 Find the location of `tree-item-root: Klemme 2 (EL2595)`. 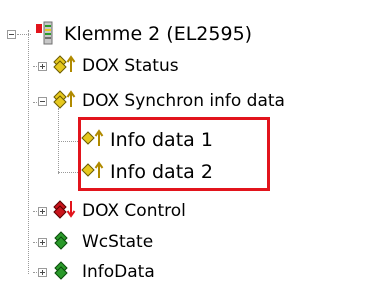

tree-item-root: Klemme 2 (EL2595) is located at coordinates (143, 34).